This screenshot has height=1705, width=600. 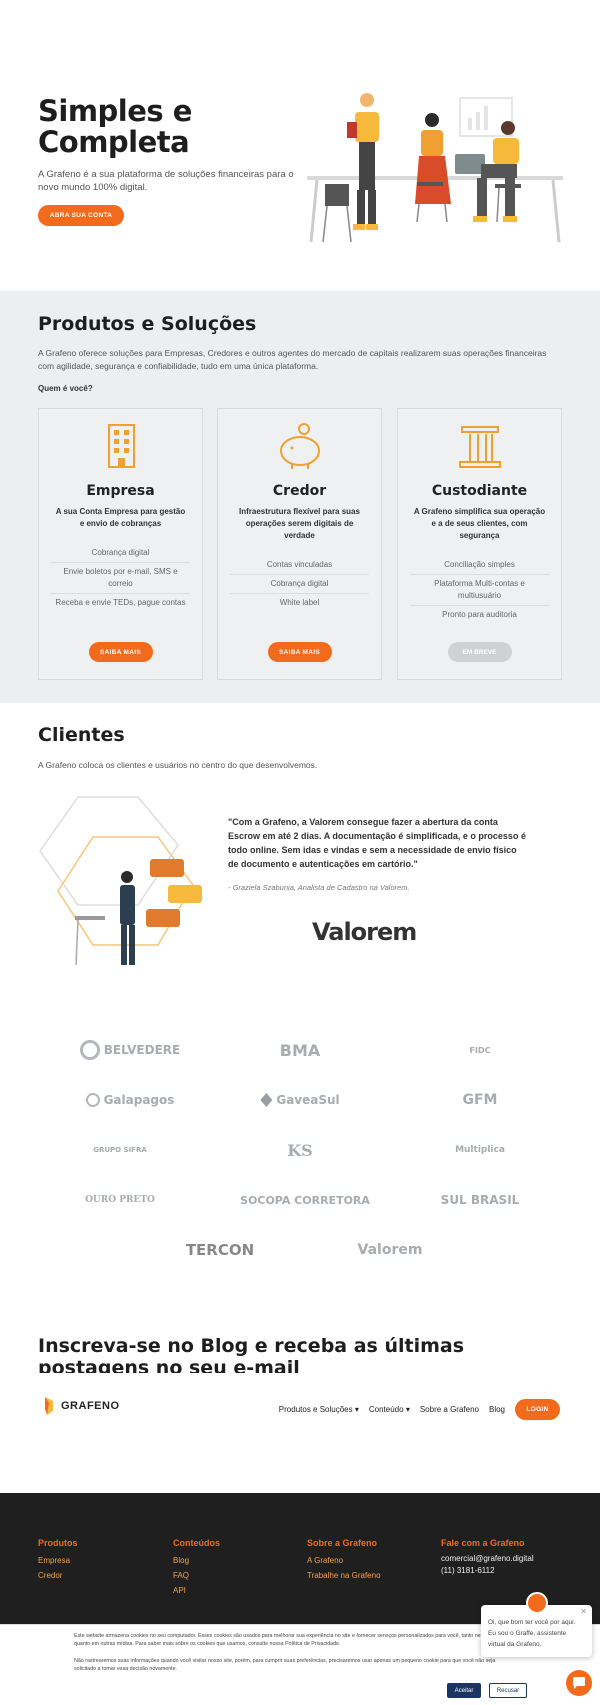 I want to click on close-icon: ✕, so click(x=583, y=1611).